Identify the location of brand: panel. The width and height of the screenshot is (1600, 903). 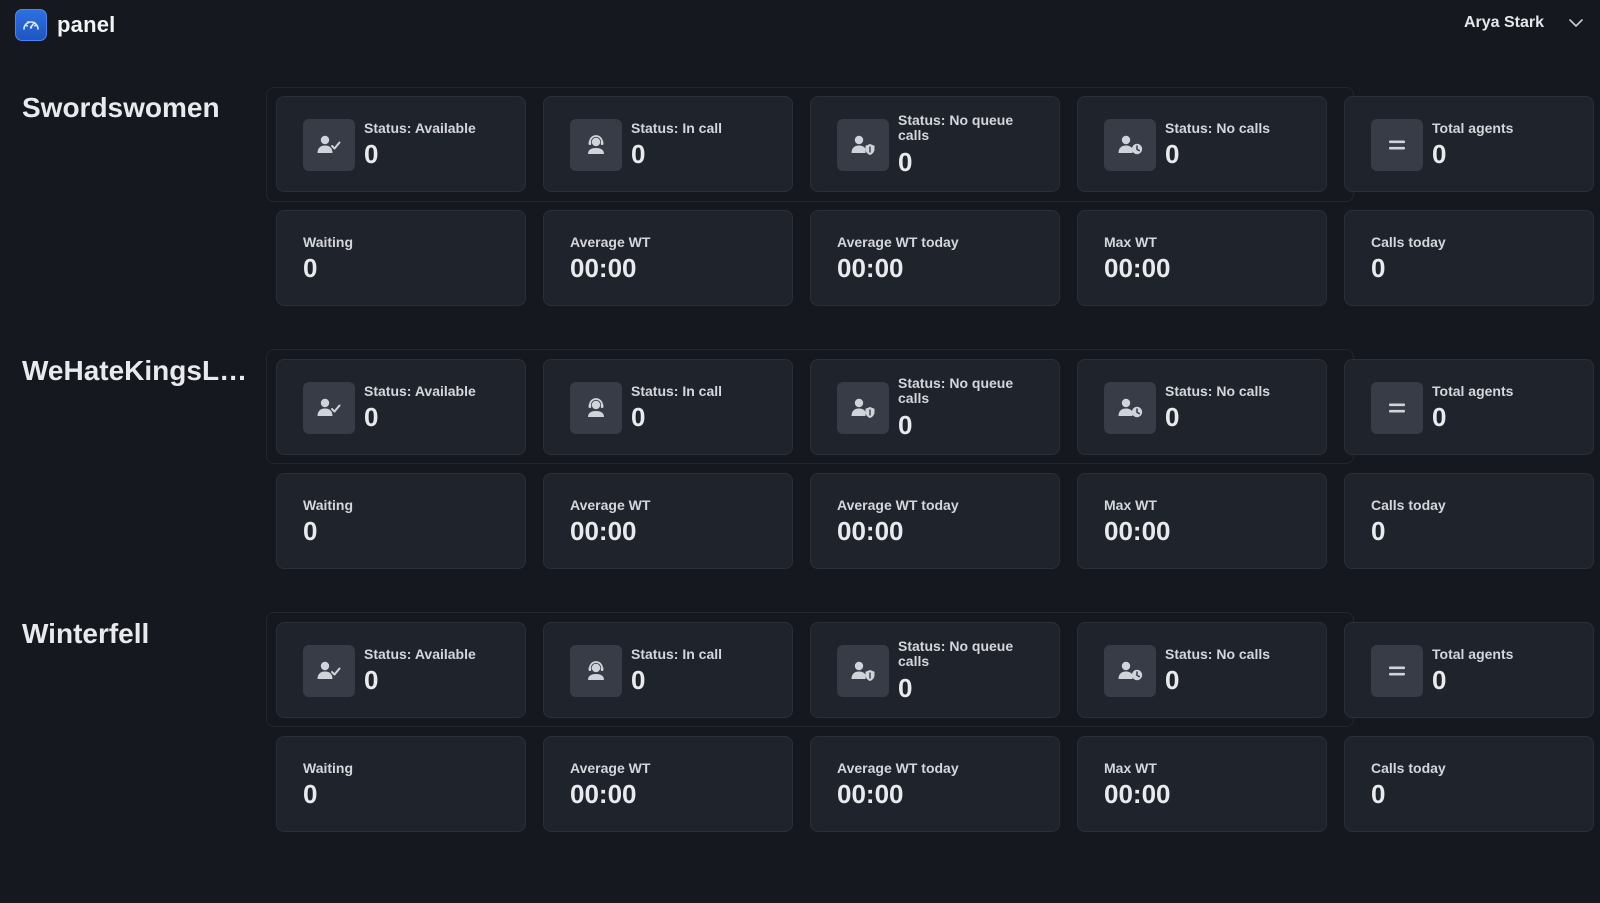
(65, 25).